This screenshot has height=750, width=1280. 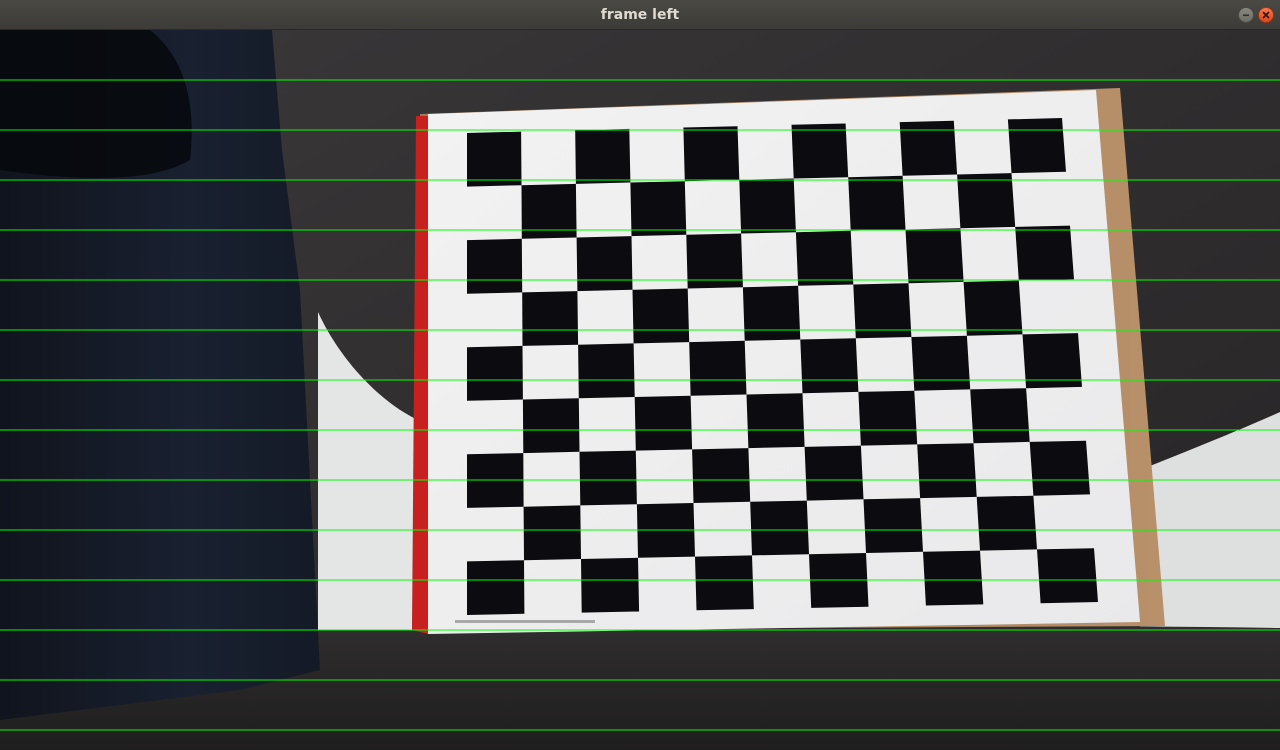 I want to click on legs-shadow, so click(x=96, y=104).